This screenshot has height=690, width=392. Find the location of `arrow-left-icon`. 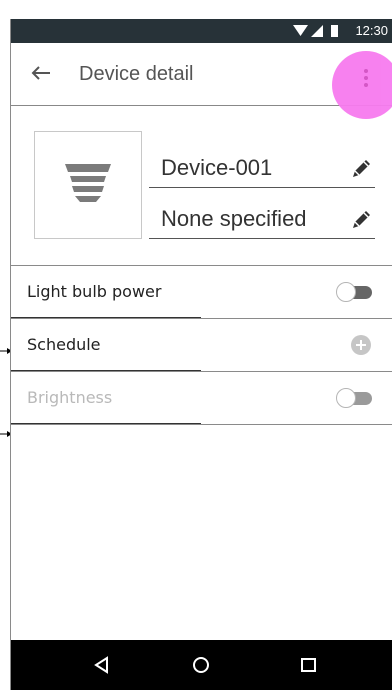

arrow-left-icon is located at coordinates (41, 73).